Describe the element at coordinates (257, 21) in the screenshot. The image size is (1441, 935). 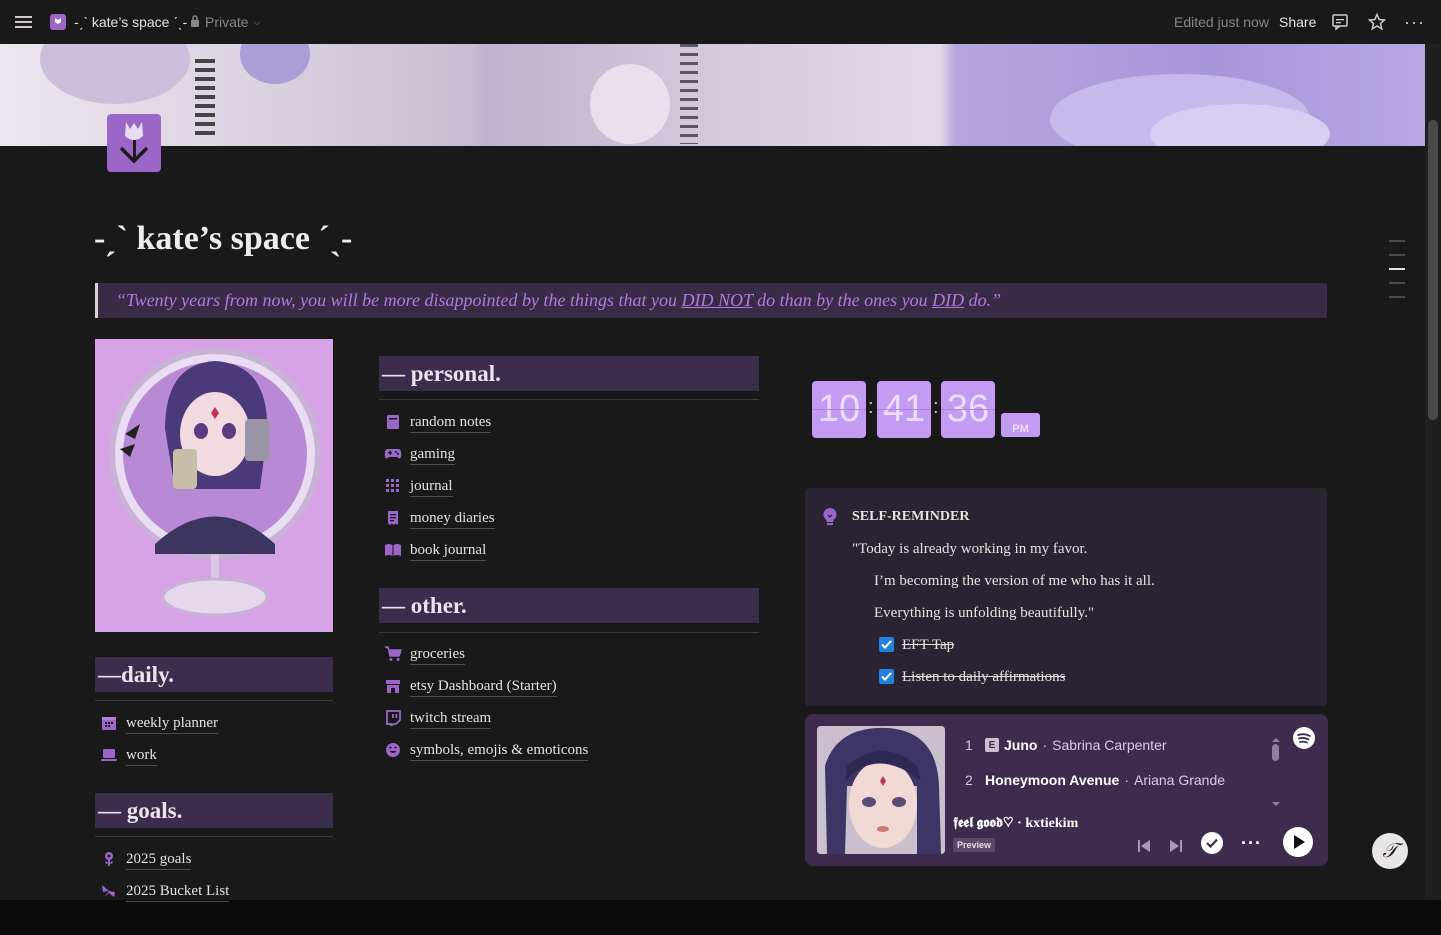
I see `chevron-down-icon: ⌵` at that location.